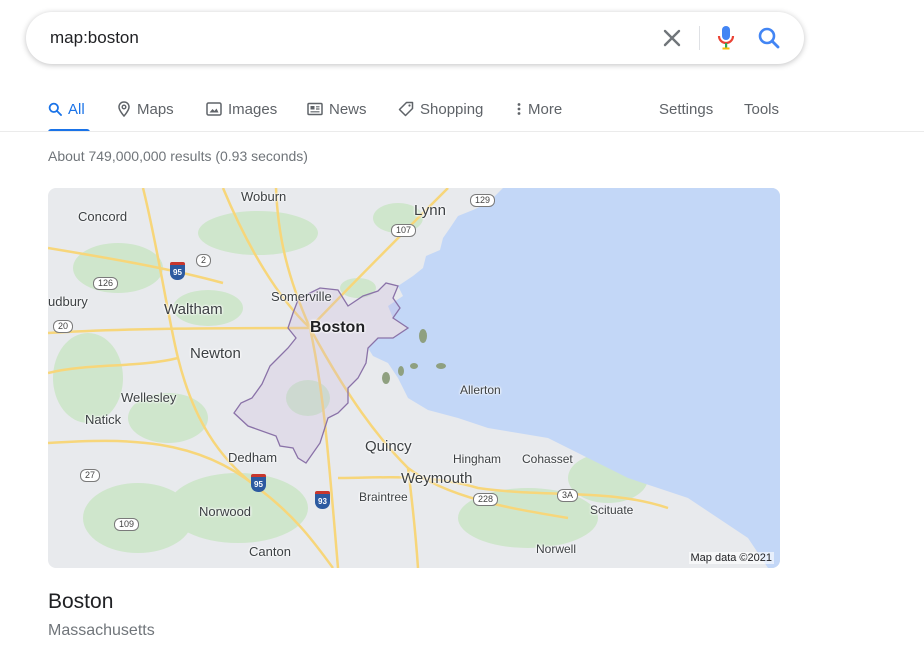  What do you see at coordinates (155, 109) in the screenshot?
I see `tab-label: Maps` at bounding box center [155, 109].